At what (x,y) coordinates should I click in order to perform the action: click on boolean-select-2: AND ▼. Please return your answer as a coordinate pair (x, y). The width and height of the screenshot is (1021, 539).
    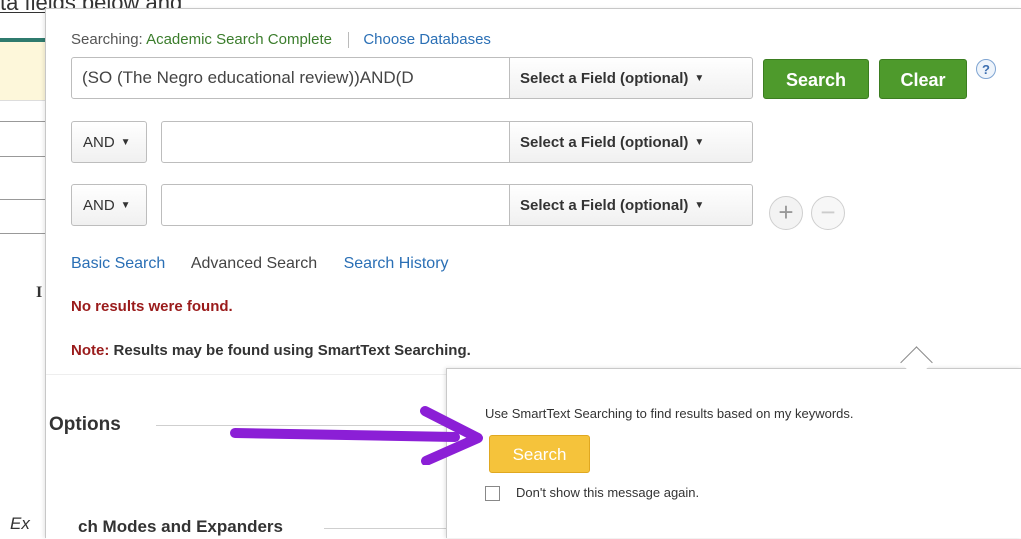
    Looking at the image, I should click on (109, 142).